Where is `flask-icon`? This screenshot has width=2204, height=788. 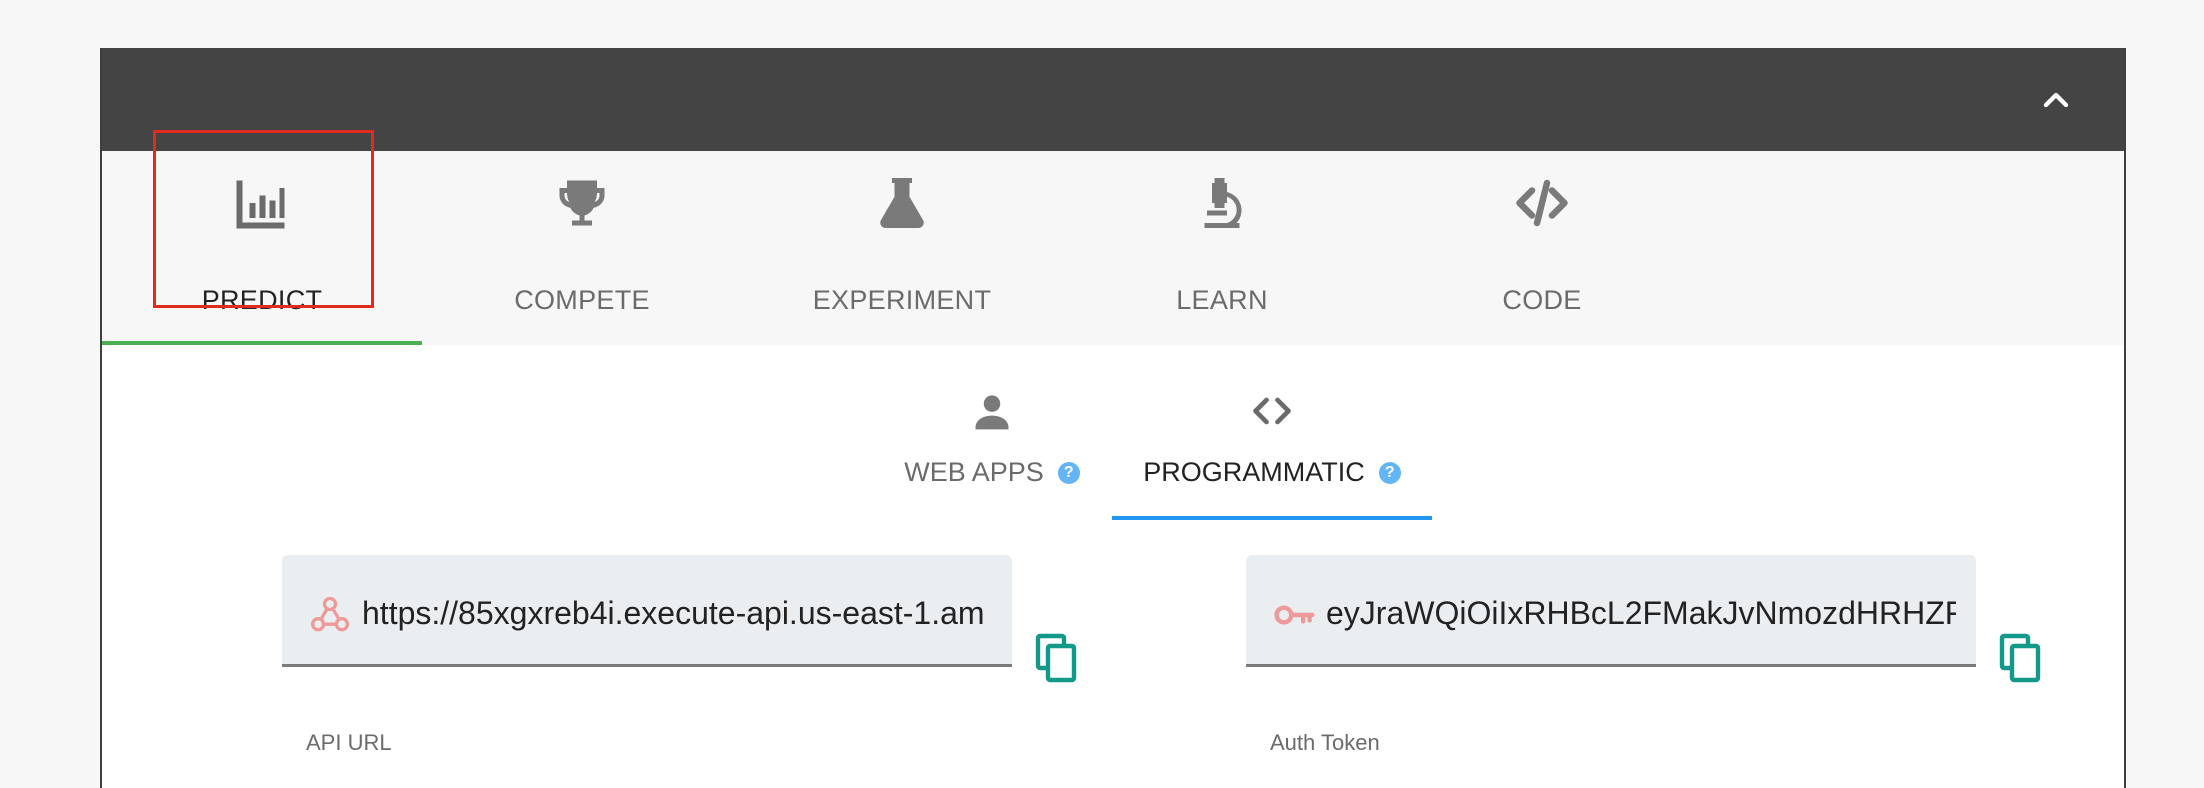 flask-icon is located at coordinates (902, 203).